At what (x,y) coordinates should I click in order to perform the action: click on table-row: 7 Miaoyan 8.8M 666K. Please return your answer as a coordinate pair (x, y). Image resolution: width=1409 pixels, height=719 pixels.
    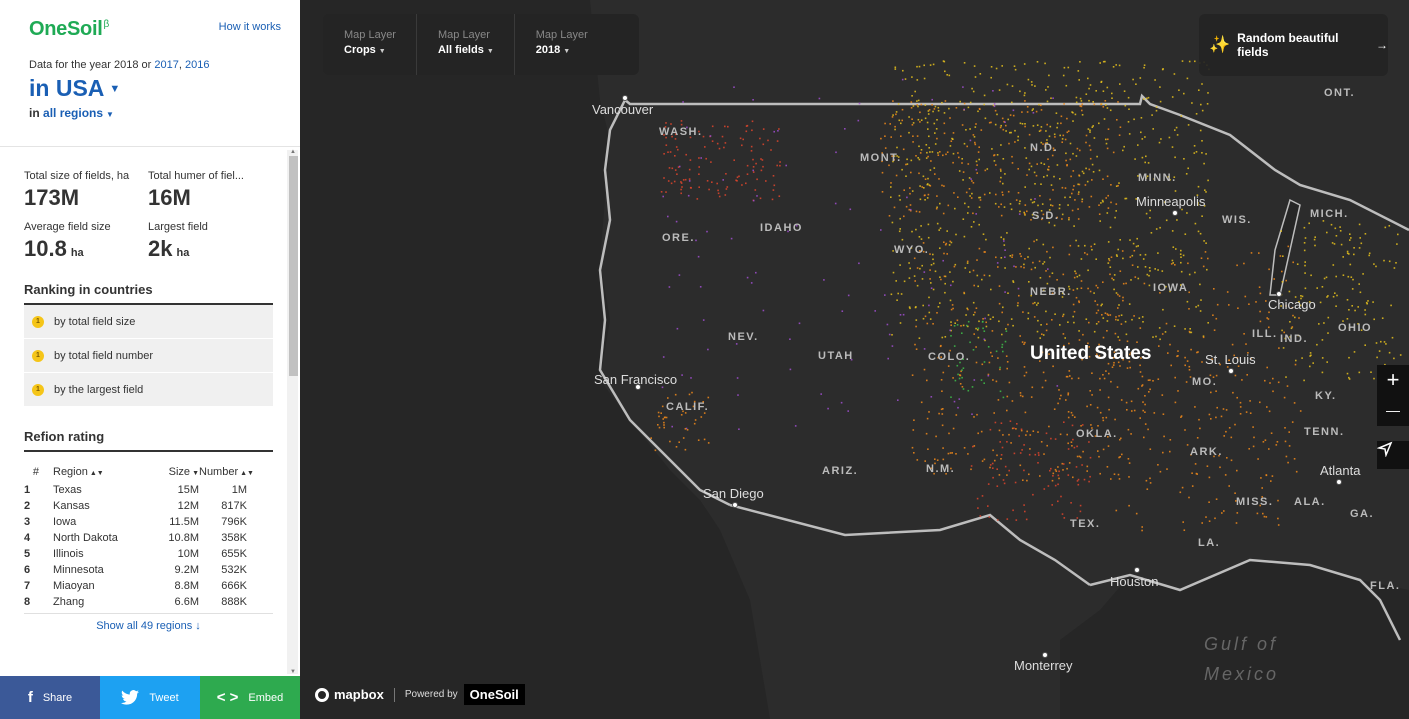
    Looking at the image, I should click on (148, 586).